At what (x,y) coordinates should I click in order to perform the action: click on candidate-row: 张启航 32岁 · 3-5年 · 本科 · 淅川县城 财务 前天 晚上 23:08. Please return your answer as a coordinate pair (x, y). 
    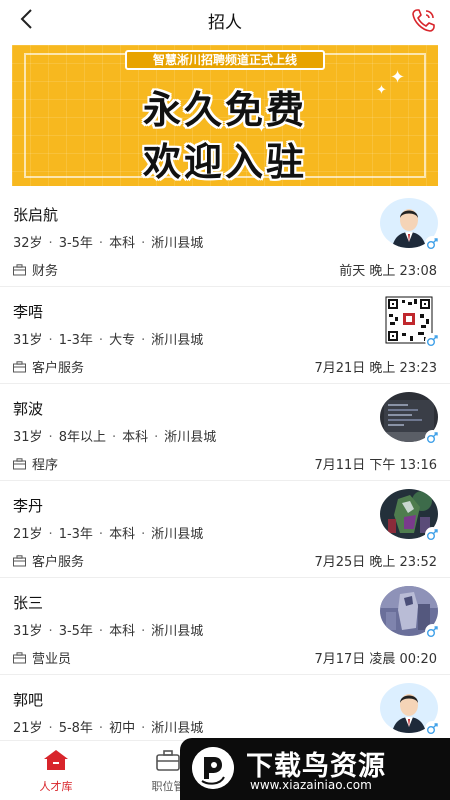
    Looking at the image, I should click on (225, 238).